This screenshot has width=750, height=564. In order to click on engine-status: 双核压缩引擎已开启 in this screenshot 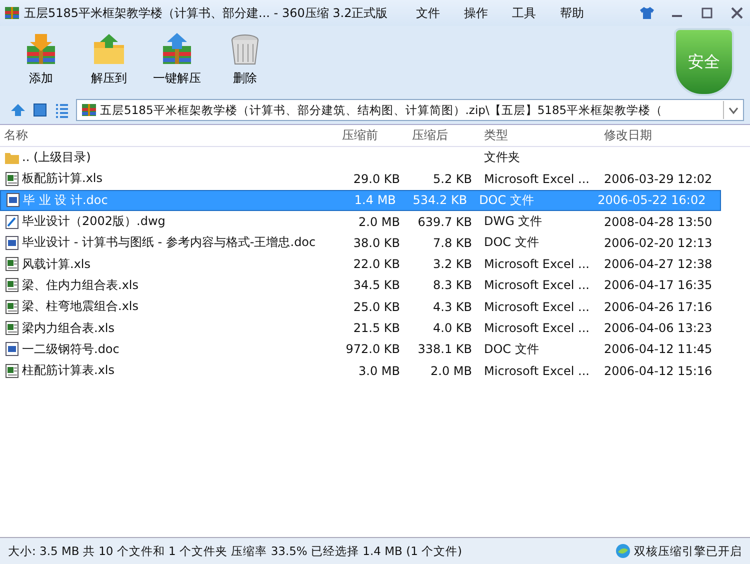, I will do `click(688, 551)`.